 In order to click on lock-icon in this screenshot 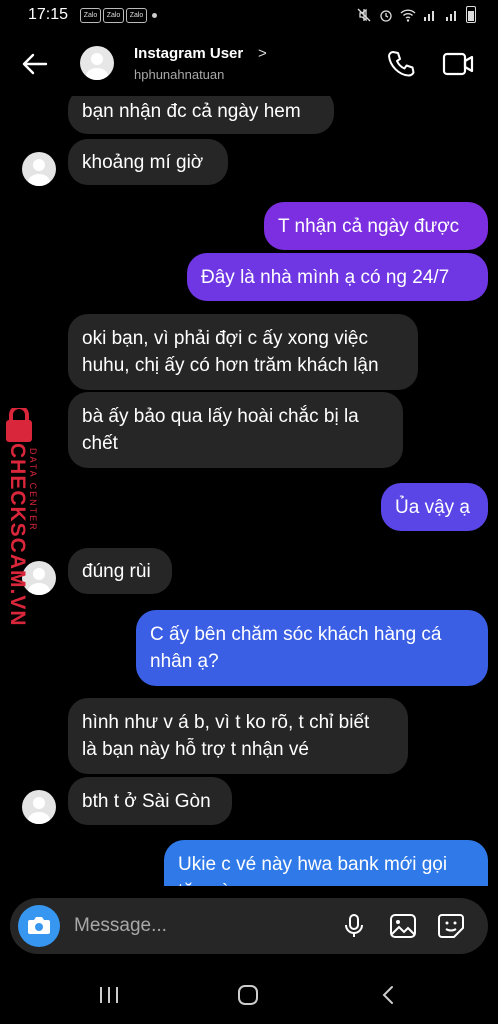, I will do `click(19, 423)`.